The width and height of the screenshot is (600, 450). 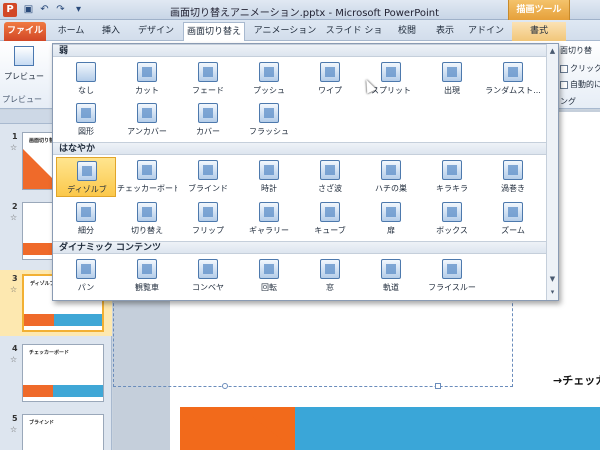 I want to click on transition-doors: 扉, so click(x=391, y=219).